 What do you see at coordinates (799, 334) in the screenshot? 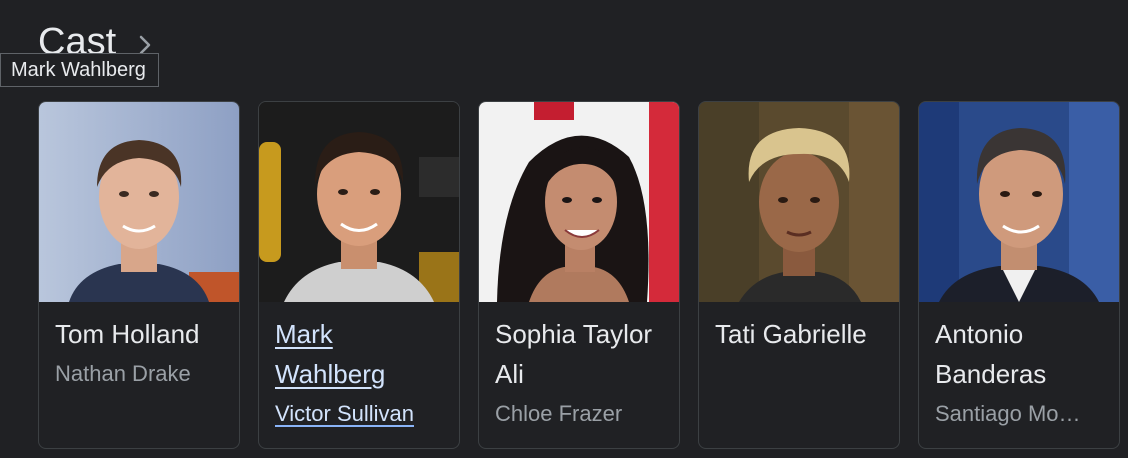
I see `actor-name: Tati Gabrielle` at bounding box center [799, 334].